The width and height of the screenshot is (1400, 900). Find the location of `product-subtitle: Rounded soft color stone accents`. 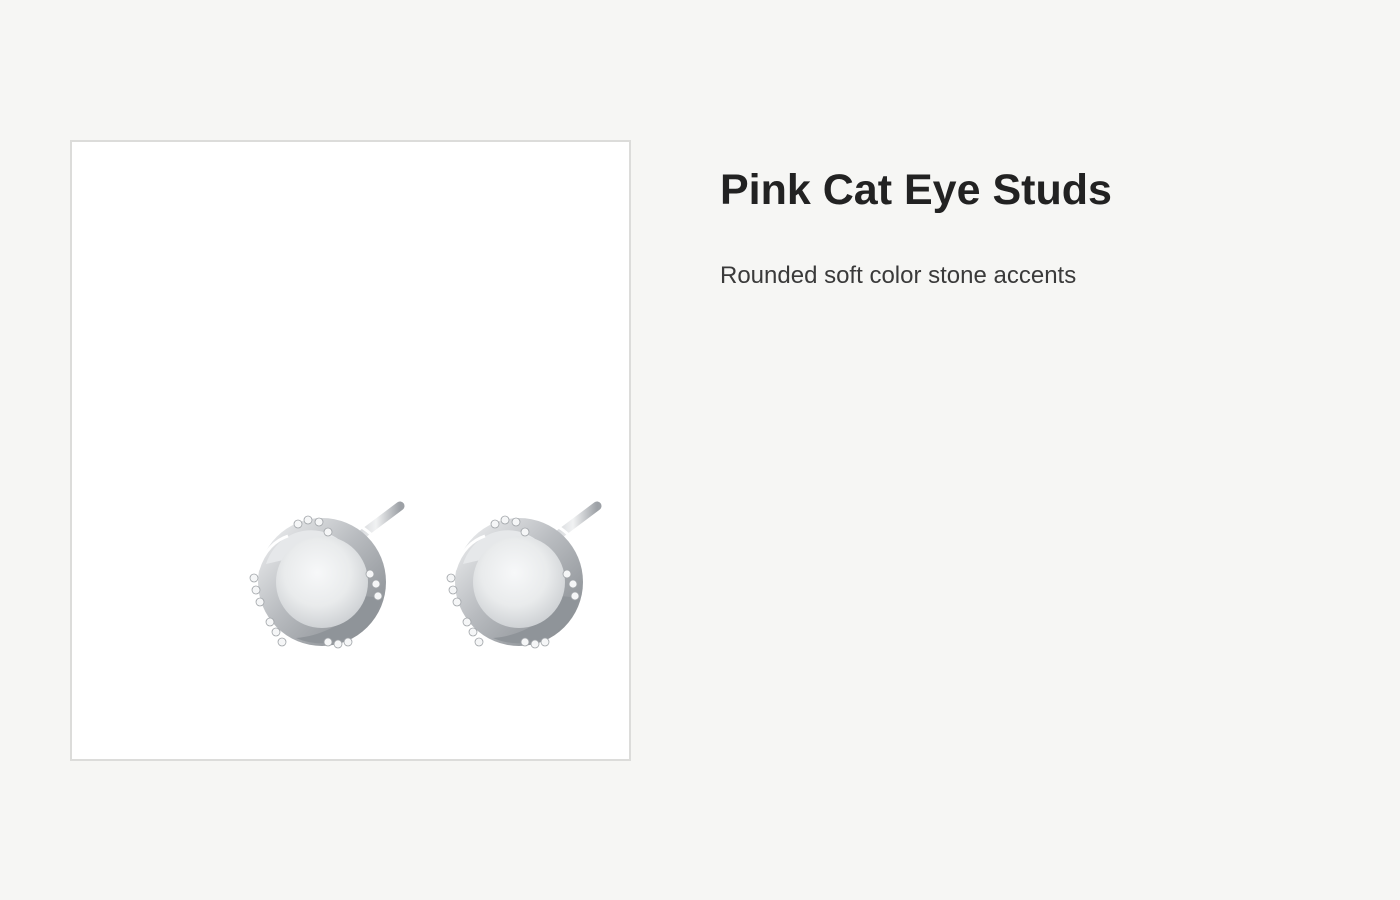

product-subtitle: Rounded soft color stone accents is located at coordinates (898, 275).